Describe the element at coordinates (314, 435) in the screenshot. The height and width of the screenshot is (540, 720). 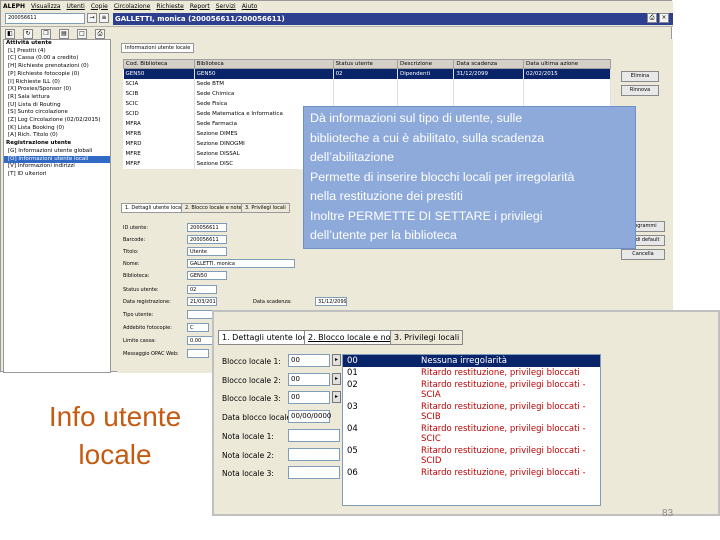
I see `note1-field` at that location.